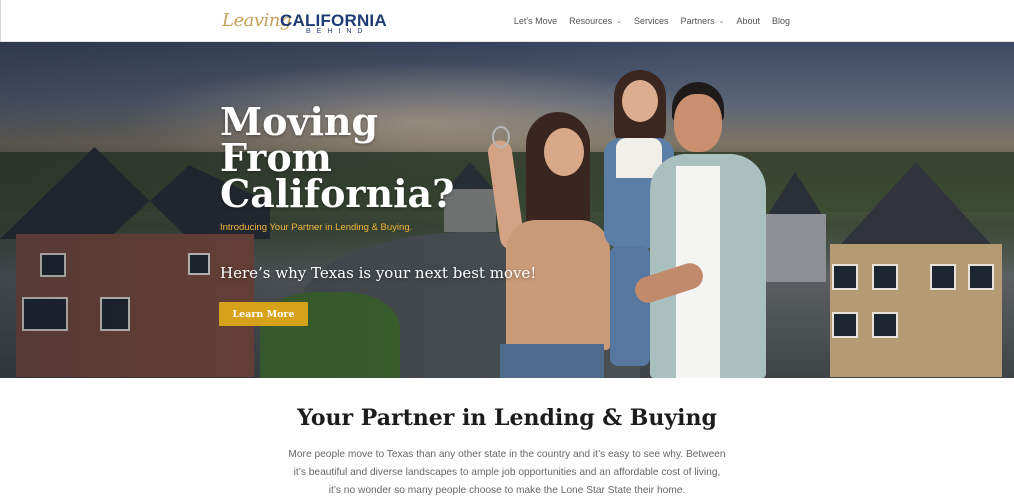 The height and width of the screenshot is (499, 1014). I want to click on nav-label: Resources, so click(591, 21).